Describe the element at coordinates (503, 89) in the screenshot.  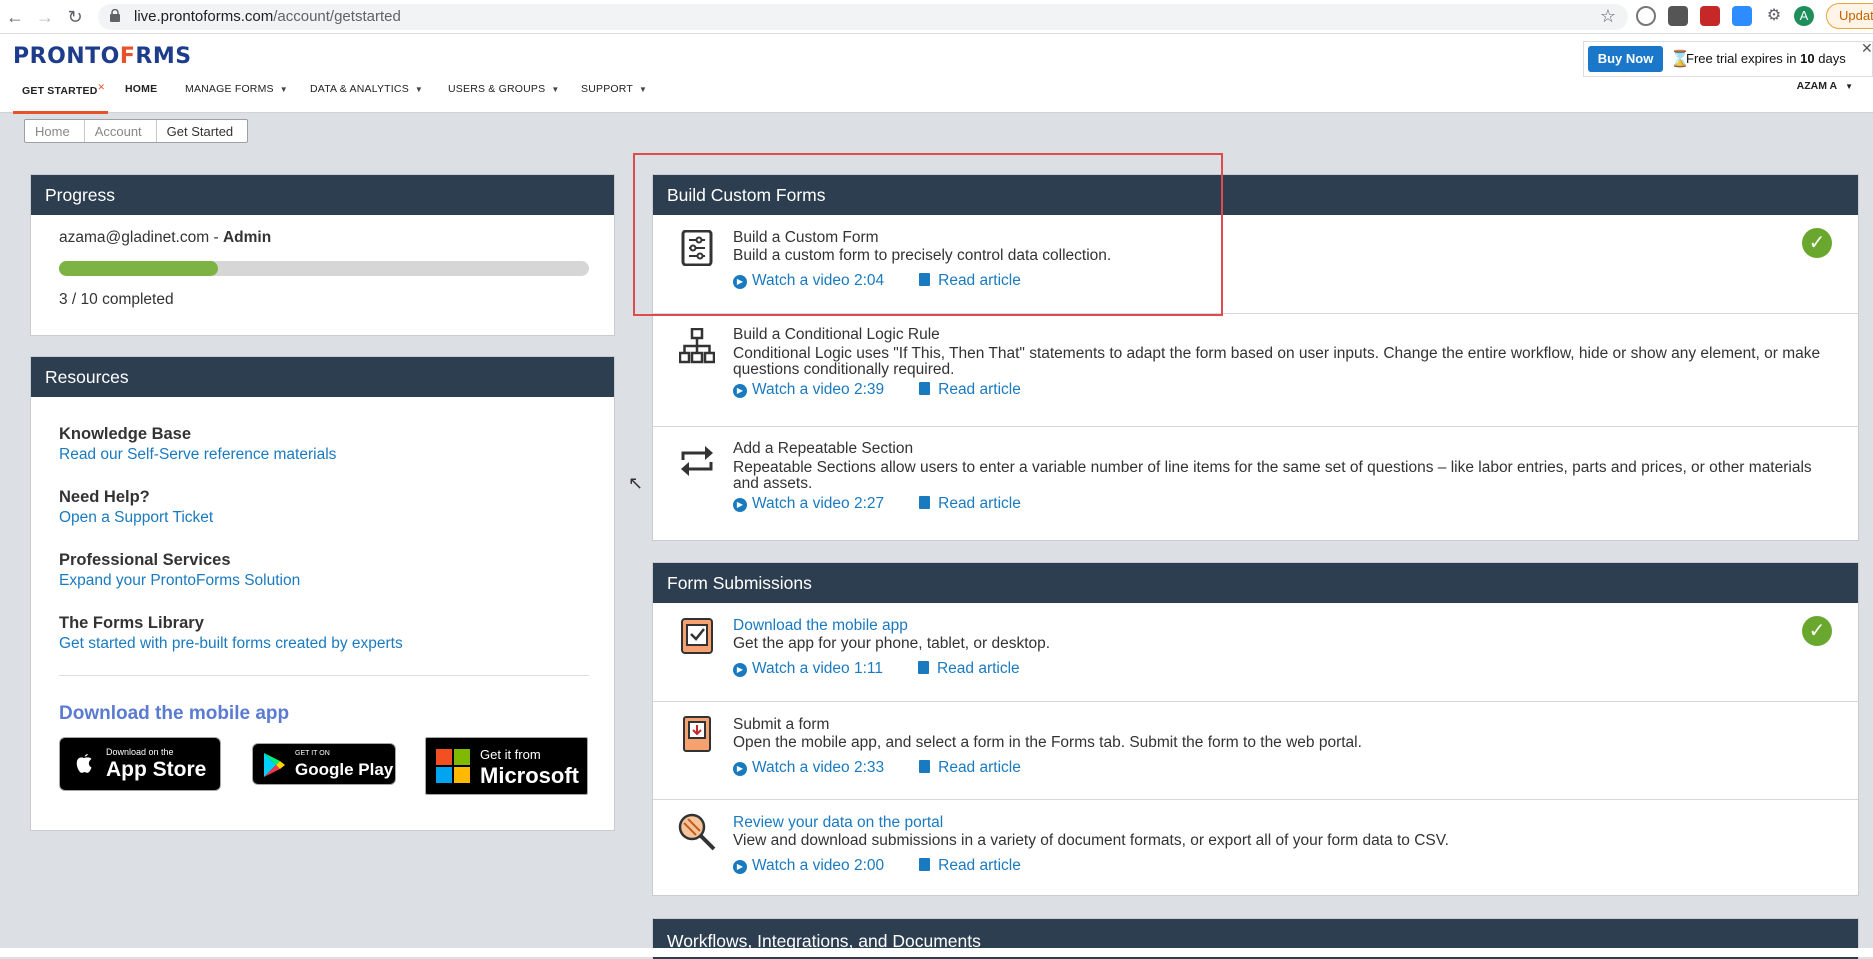
I see `nav-users-groups: USERS & GROUPS ▼` at that location.